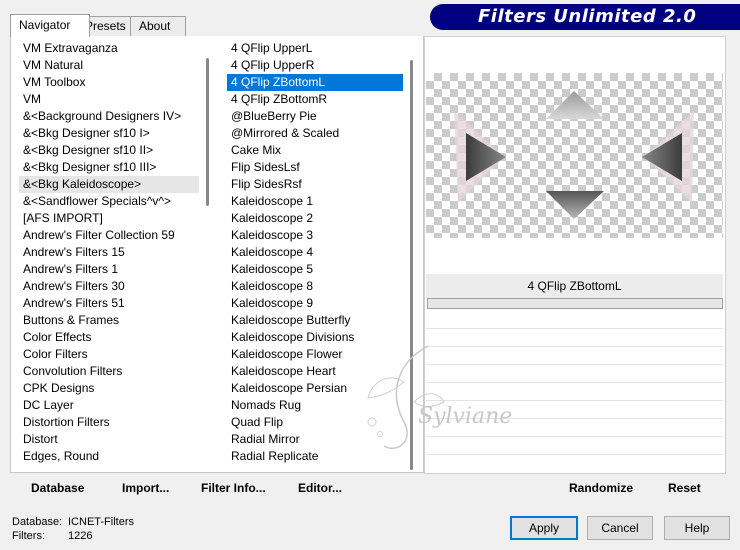 The image size is (740, 550). What do you see at coordinates (109, 388) in the screenshot?
I see `category-list-item: CPK Designs` at bounding box center [109, 388].